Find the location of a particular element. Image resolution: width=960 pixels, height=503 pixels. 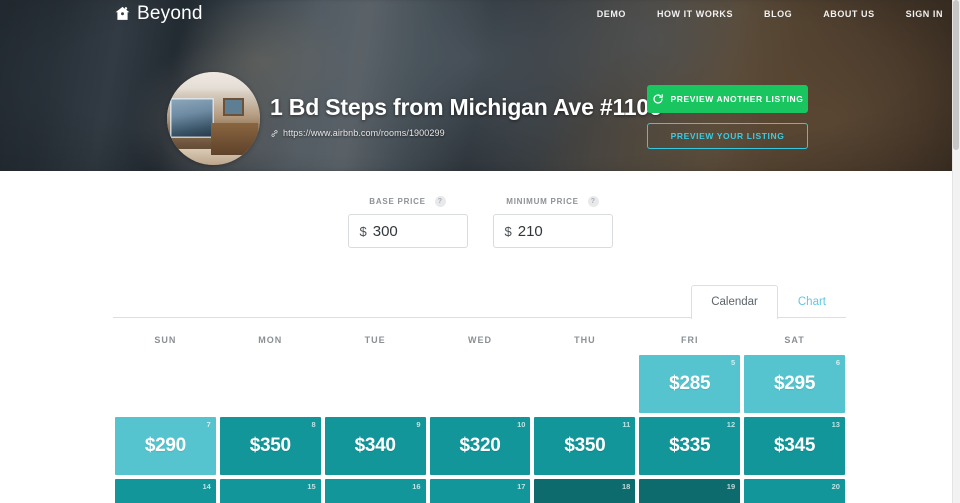

calendar-day-number: 20 is located at coordinates (835, 486).